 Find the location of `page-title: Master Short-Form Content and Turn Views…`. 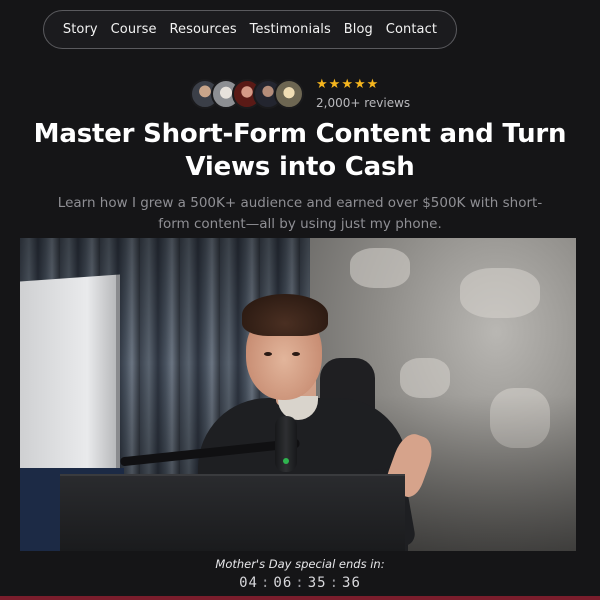

page-title: Master Short-Form Content and Turn Views… is located at coordinates (300, 150).